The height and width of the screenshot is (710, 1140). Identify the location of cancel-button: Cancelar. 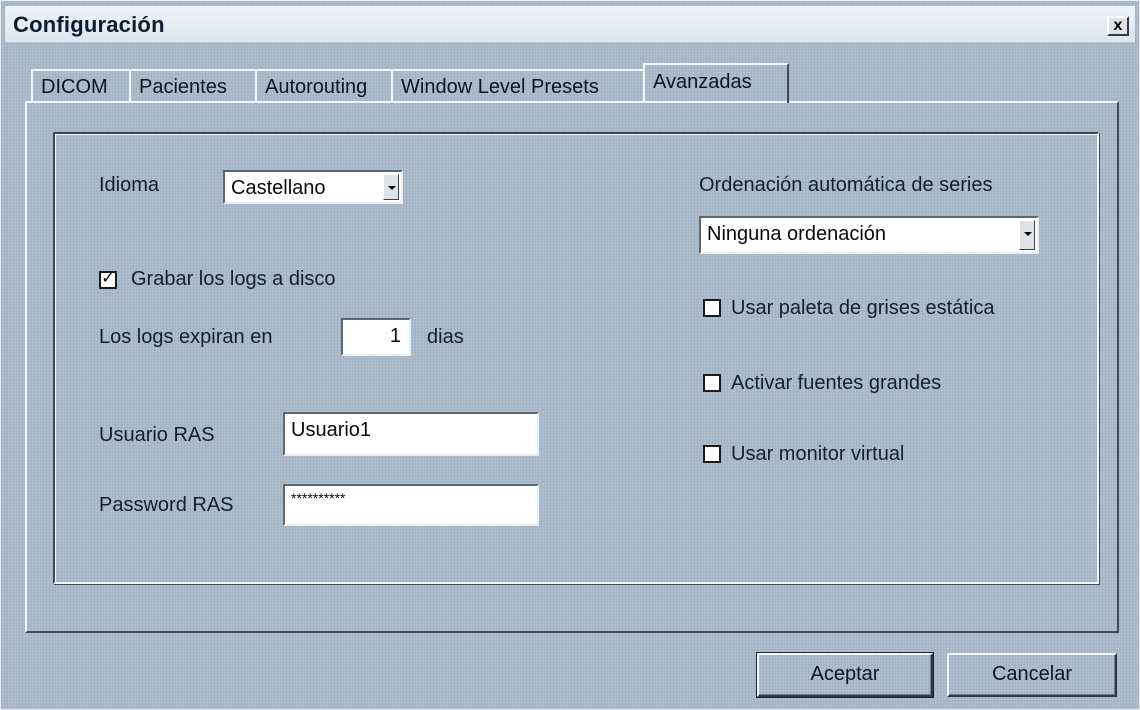
(1032, 675).